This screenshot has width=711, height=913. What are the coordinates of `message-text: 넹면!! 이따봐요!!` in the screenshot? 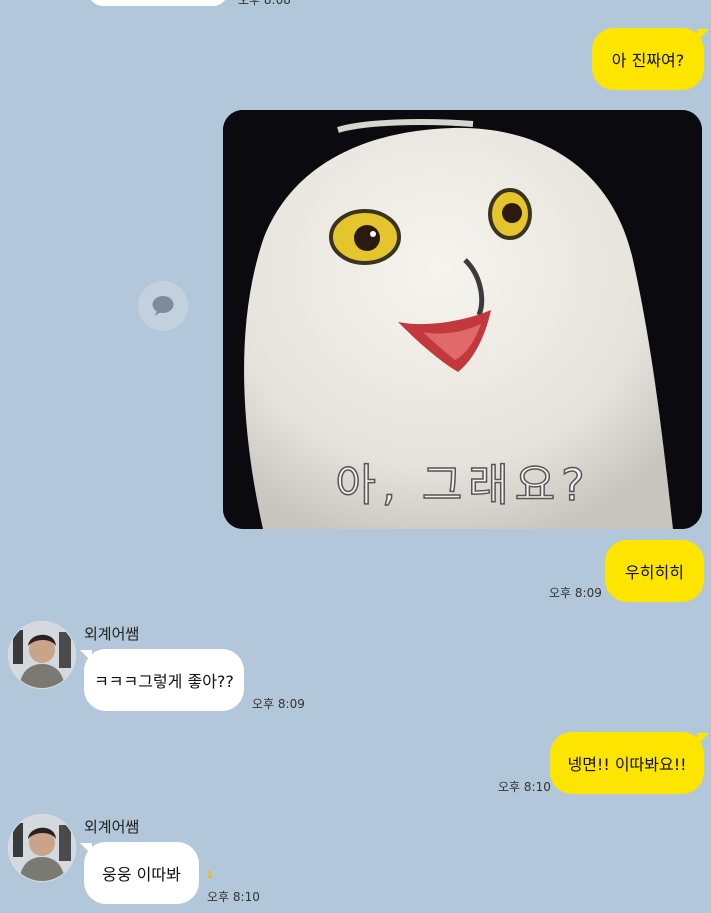 It's located at (627, 764).